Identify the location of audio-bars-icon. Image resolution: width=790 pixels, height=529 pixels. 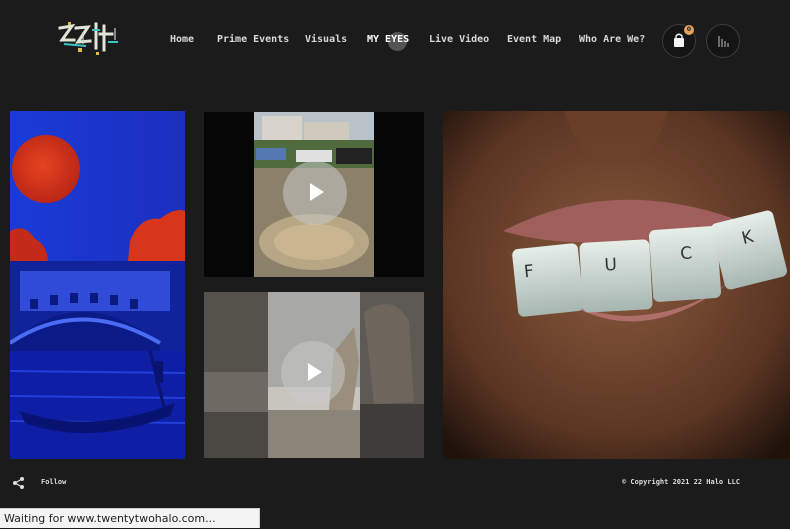
(723, 41).